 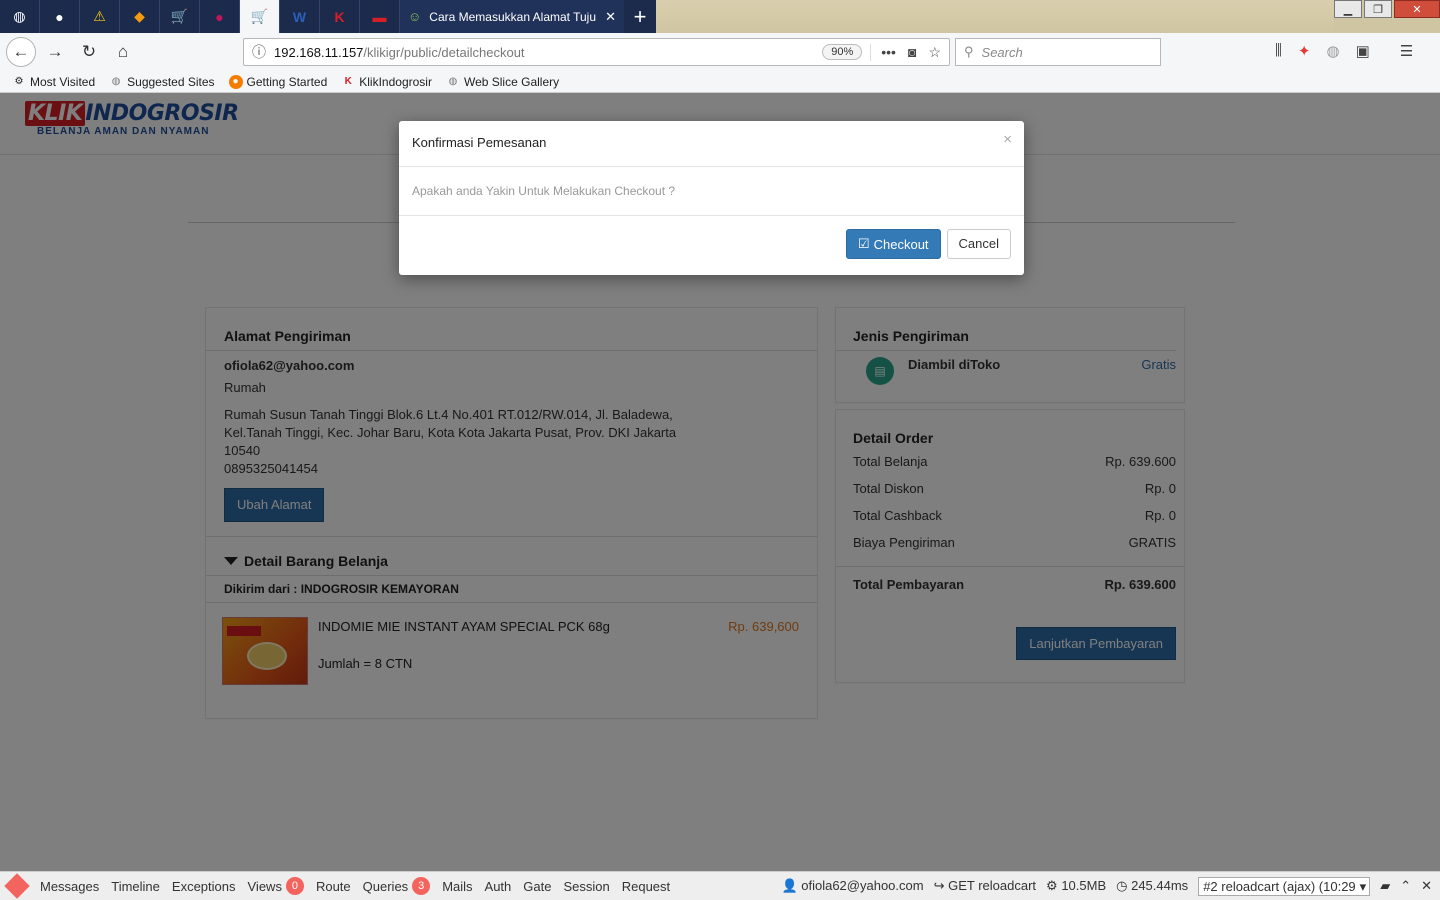 I want to click on tab-k-icon: K, so click(x=340, y=16).